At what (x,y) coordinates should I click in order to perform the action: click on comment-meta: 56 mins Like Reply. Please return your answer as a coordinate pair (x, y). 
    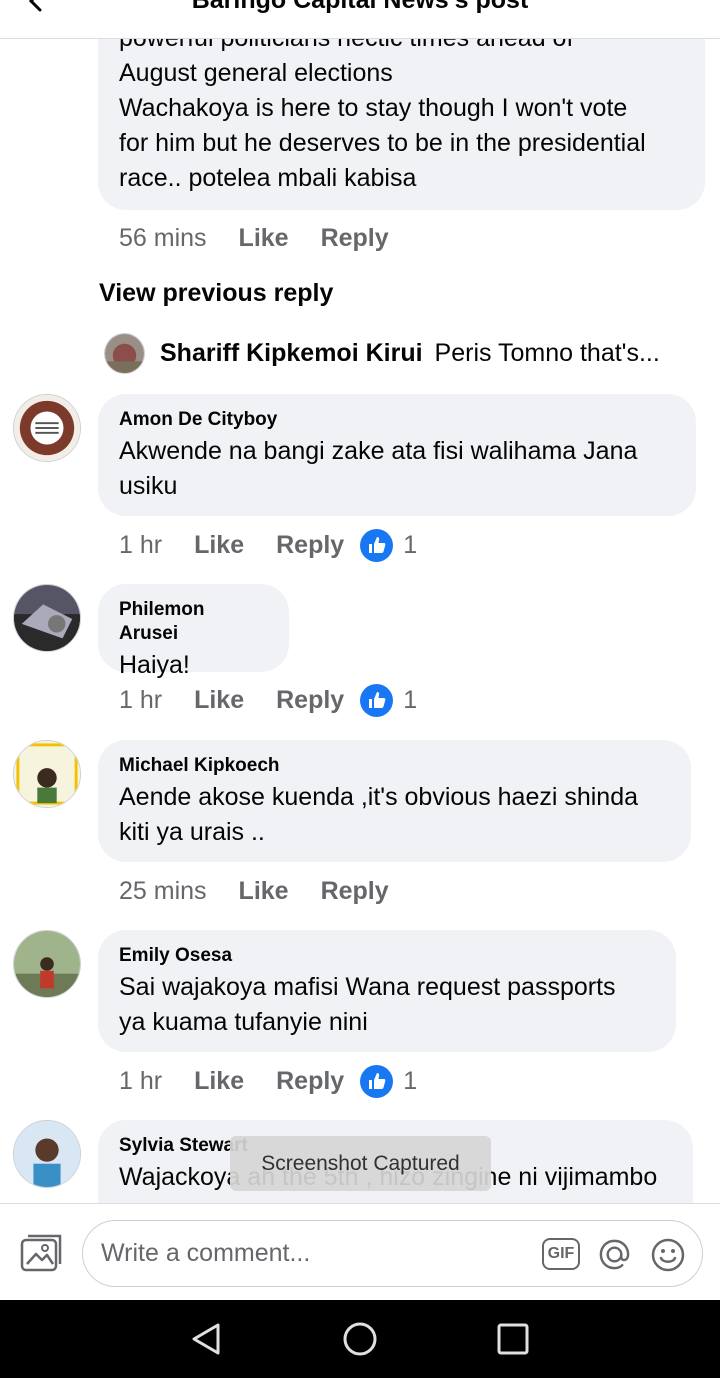
    Looking at the image, I should click on (254, 238).